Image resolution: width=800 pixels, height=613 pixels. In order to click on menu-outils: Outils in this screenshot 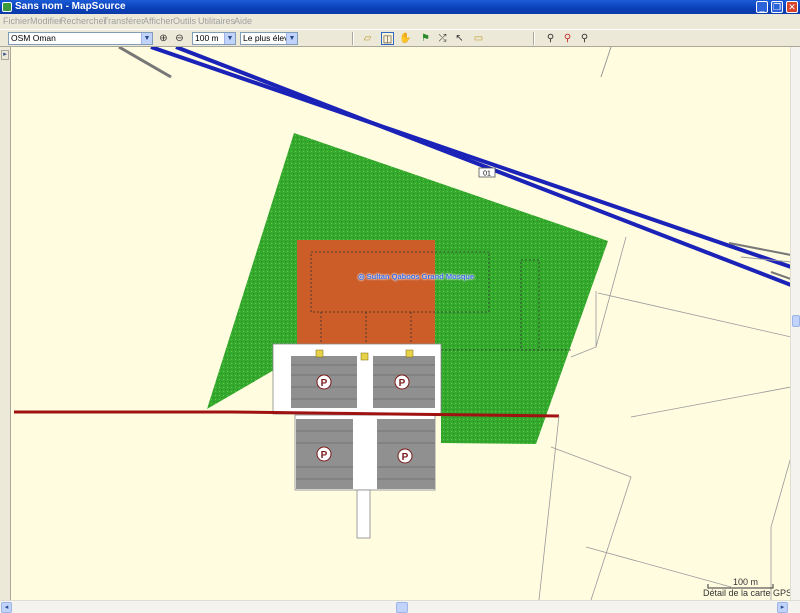, I will do `click(184, 21)`.